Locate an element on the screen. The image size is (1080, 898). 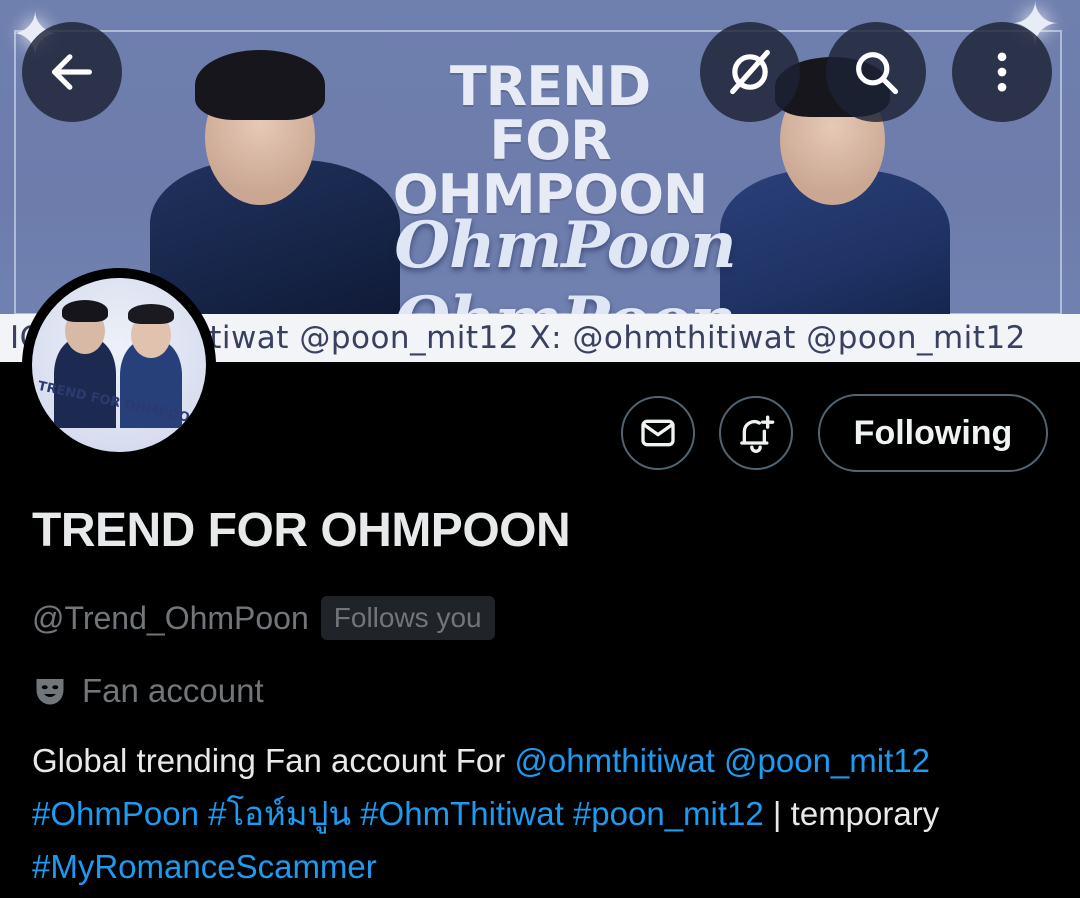
notify-button is located at coordinates (756, 433).